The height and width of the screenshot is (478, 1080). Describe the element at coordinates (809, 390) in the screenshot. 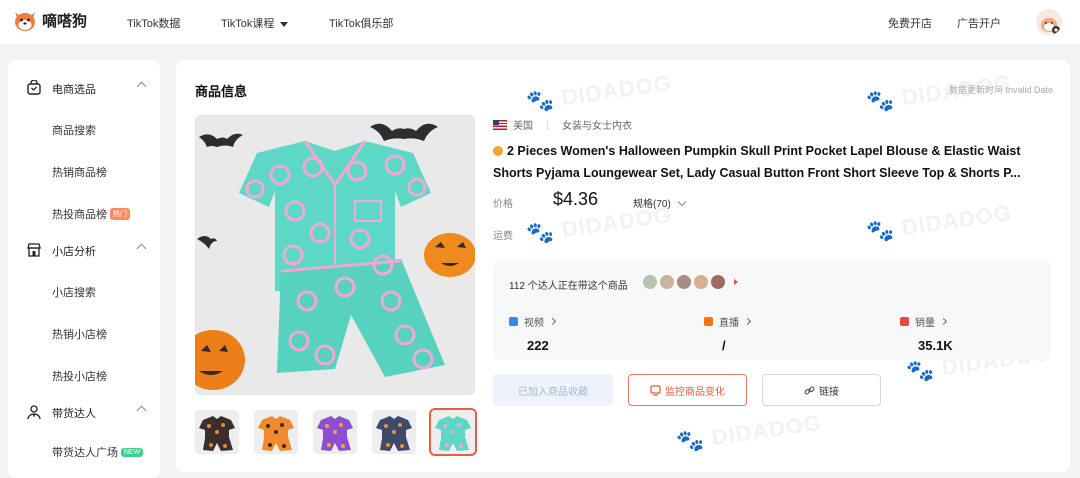

I see `link-icon` at that location.